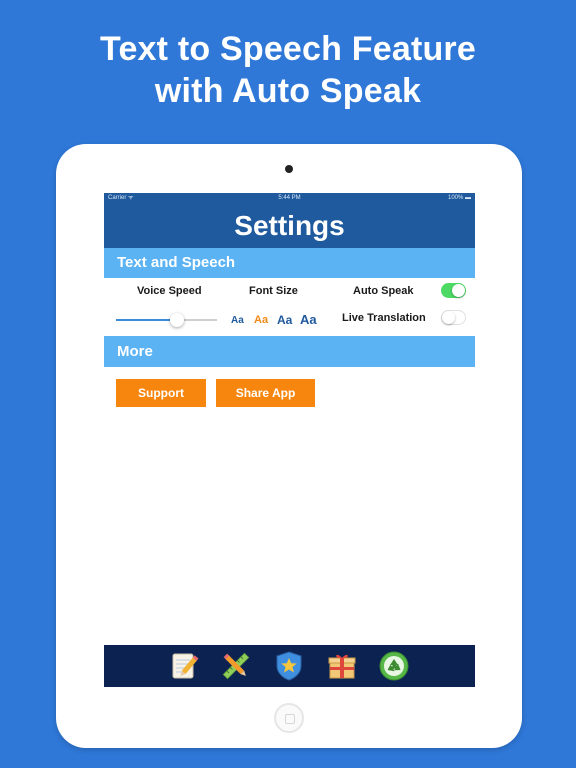 The width and height of the screenshot is (576, 768). I want to click on promo-headline: Text to Speech Feature with Auto Speak, so click(288, 70).